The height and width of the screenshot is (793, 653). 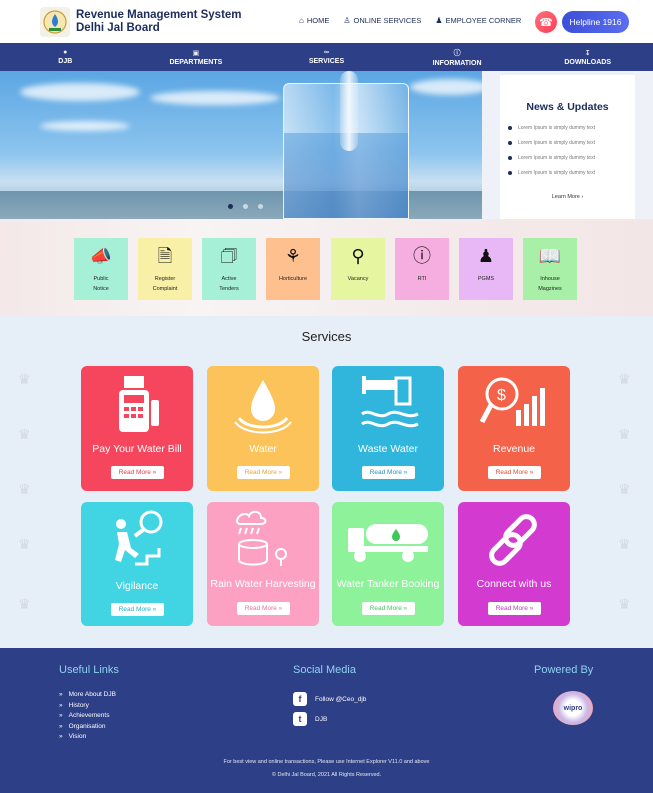 What do you see at coordinates (513, 540) in the screenshot?
I see `chain-link-icon` at bounding box center [513, 540].